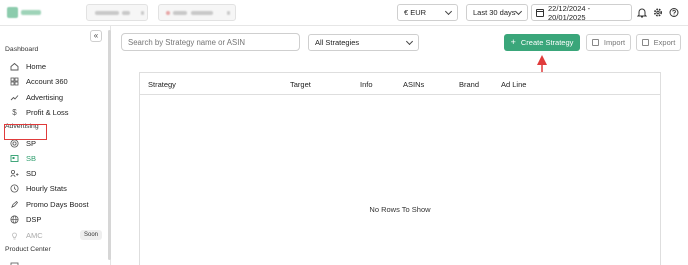 This screenshot has height=265, width=688. I want to click on import-label: Import, so click(614, 42).